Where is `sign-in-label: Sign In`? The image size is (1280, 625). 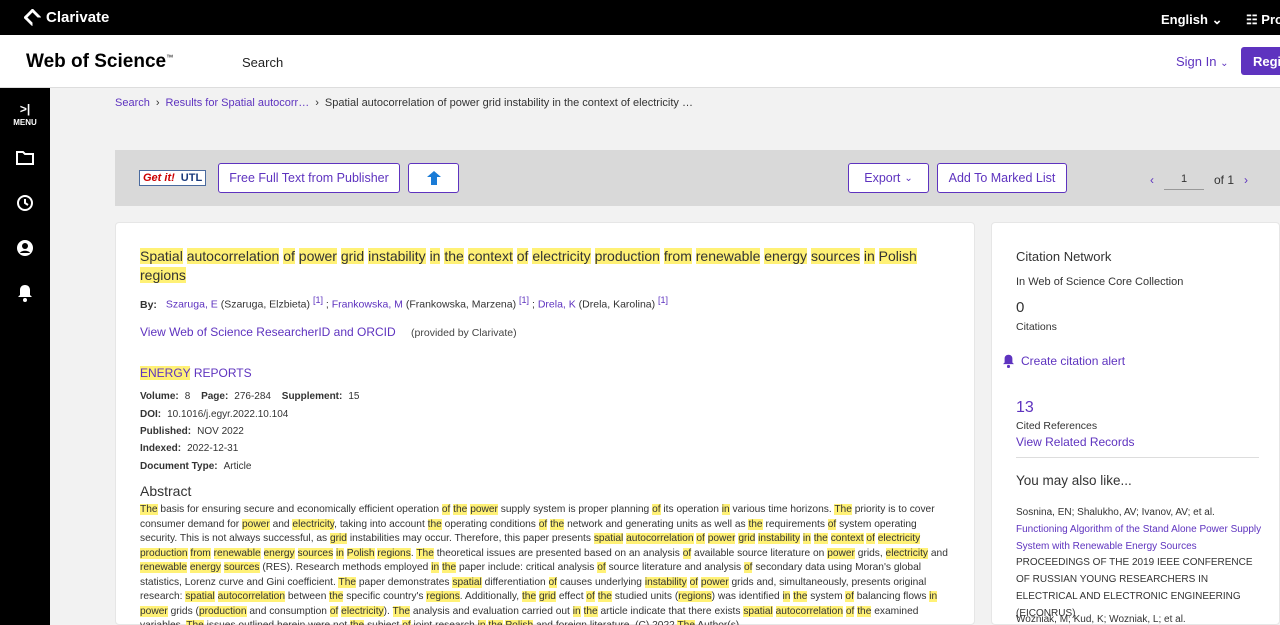
sign-in-label: Sign In is located at coordinates (1196, 61).